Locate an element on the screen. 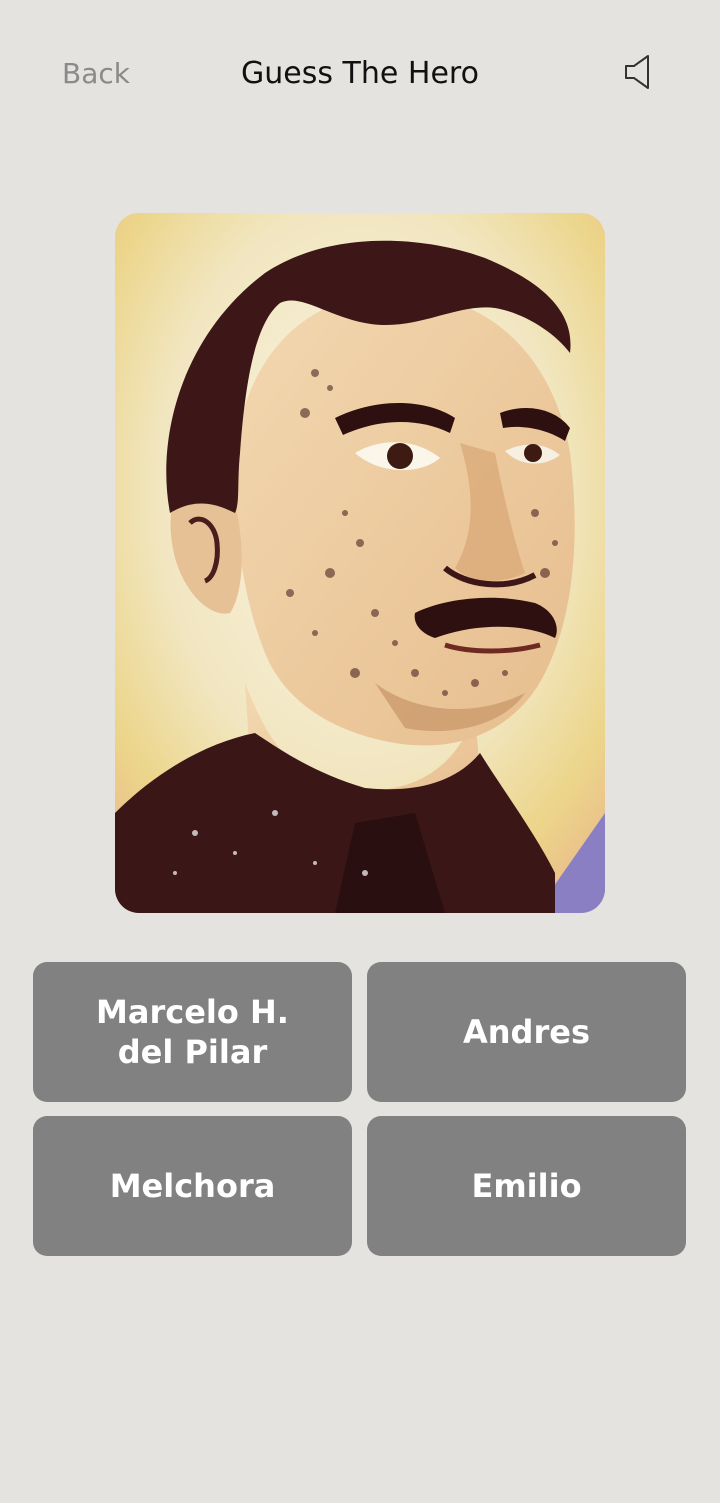 This screenshot has width=720, height=1503. app-header: Back Guess The Hero is located at coordinates (360, 75).